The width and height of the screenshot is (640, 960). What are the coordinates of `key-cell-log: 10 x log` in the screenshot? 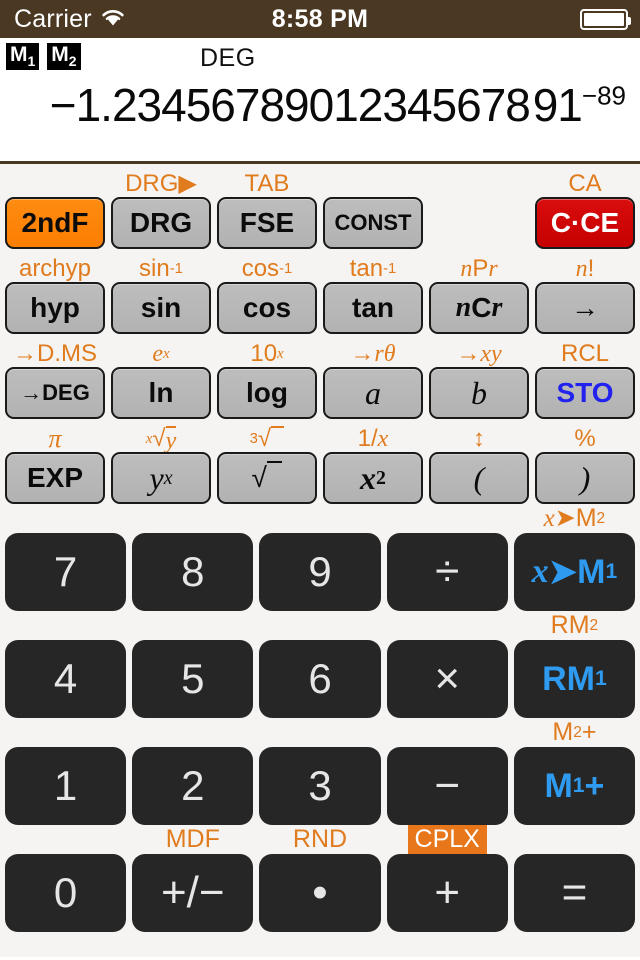 It's located at (267, 380).